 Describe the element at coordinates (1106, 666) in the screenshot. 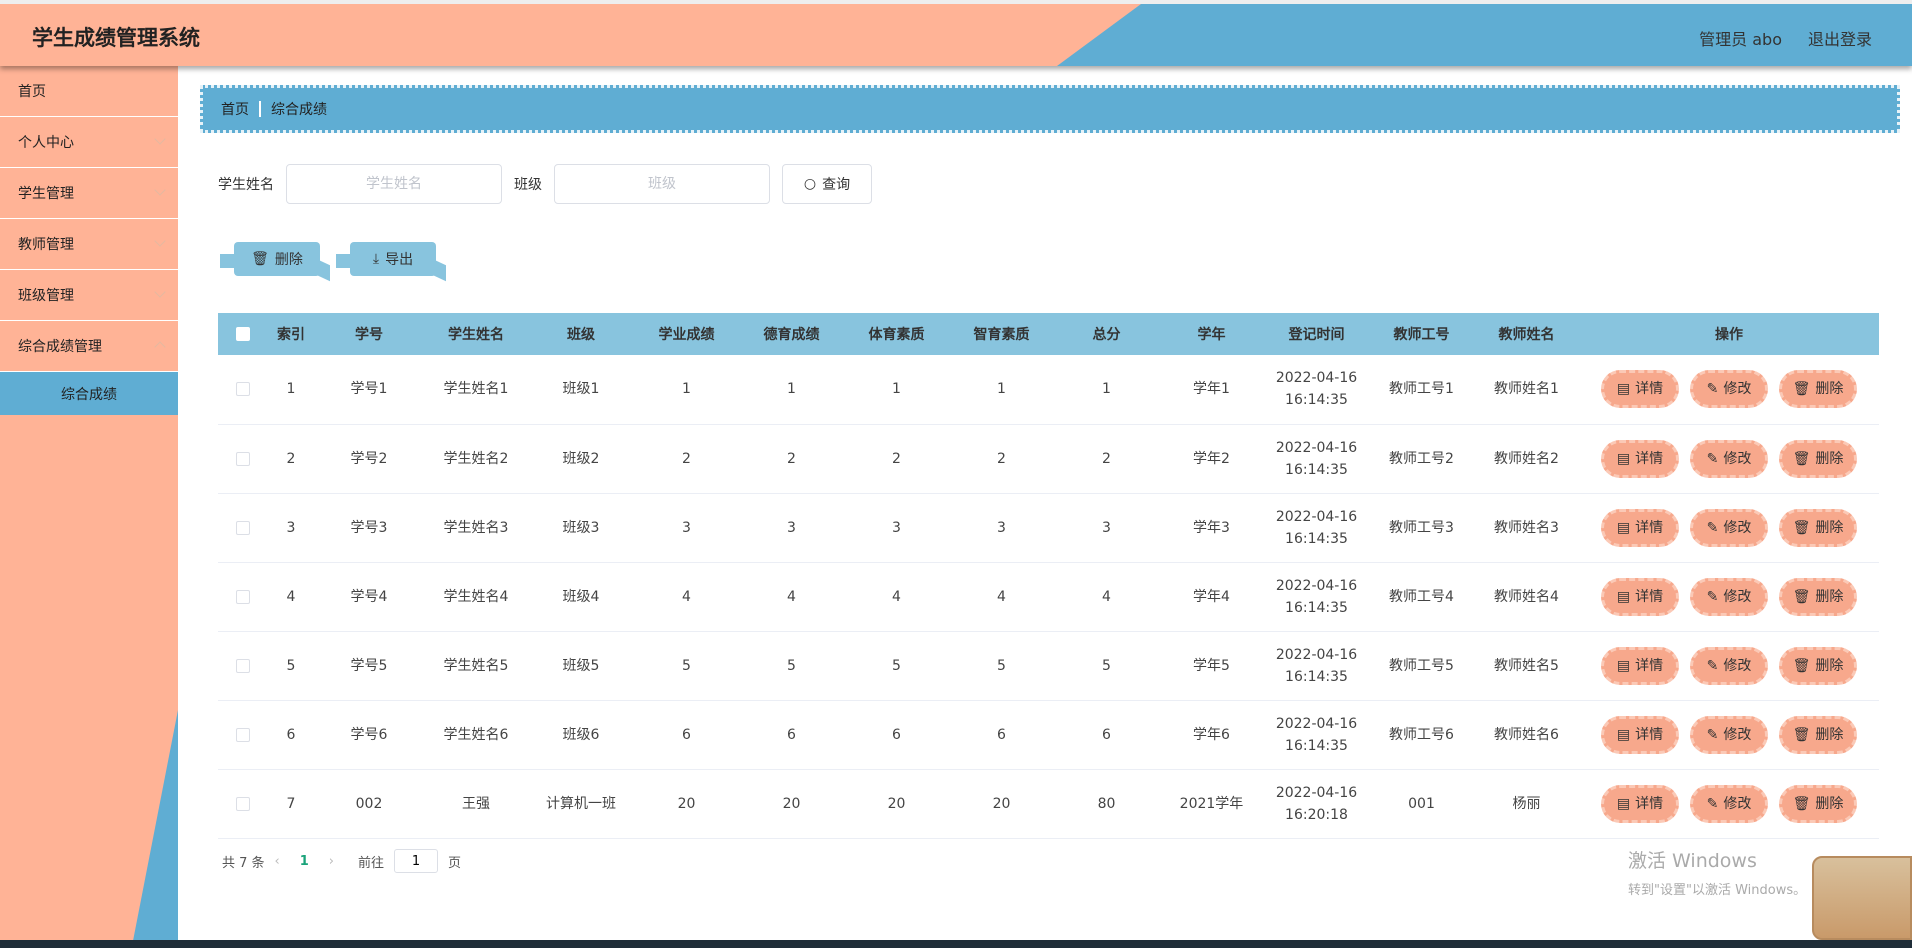

I see `table-cell: 5` at that location.